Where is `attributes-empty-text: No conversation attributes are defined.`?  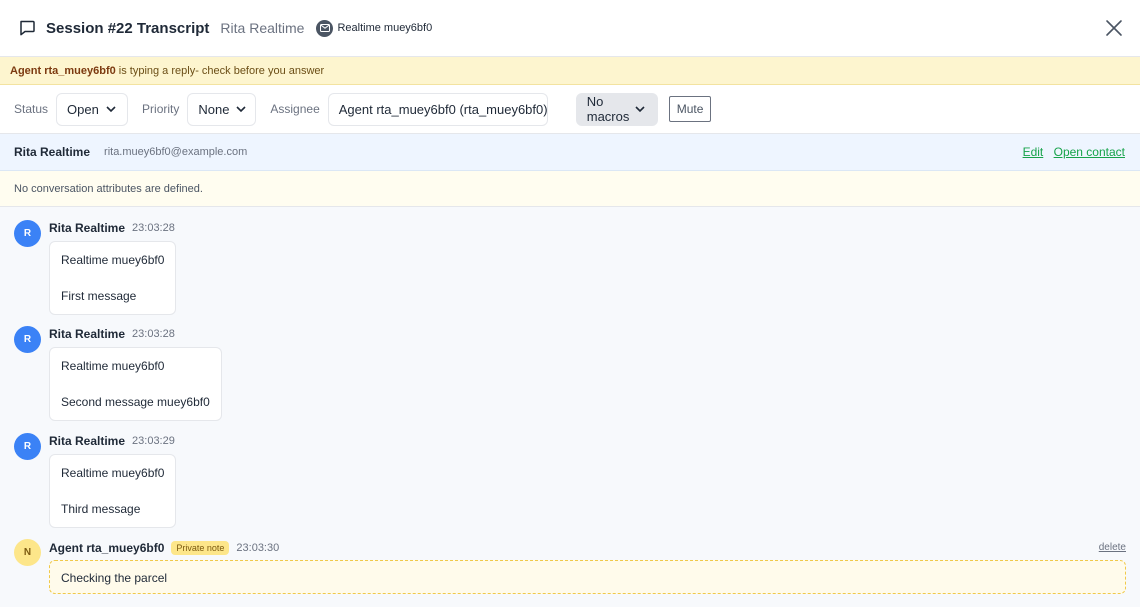
attributes-empty-text: No conversation attributes are defined. is located at coordinates (108, 188).